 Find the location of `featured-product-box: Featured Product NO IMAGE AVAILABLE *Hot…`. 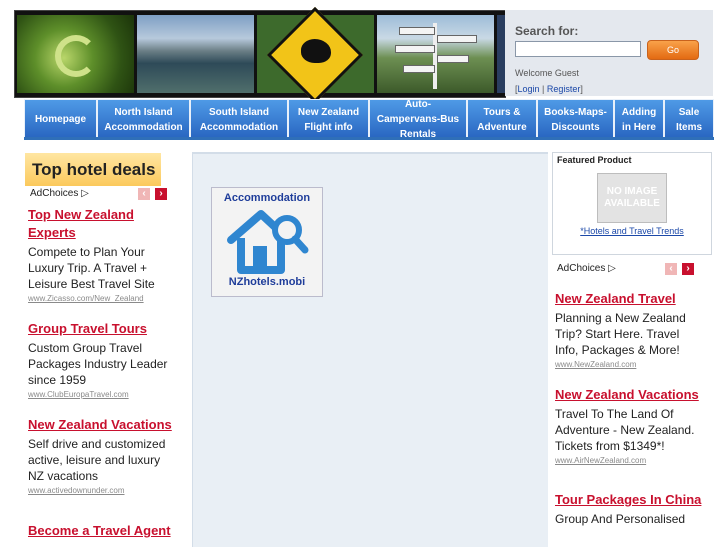

featured-product-box: Featured Product NO IMAGE AVAILABLE *Hot… is located at coordinates (632, 203).